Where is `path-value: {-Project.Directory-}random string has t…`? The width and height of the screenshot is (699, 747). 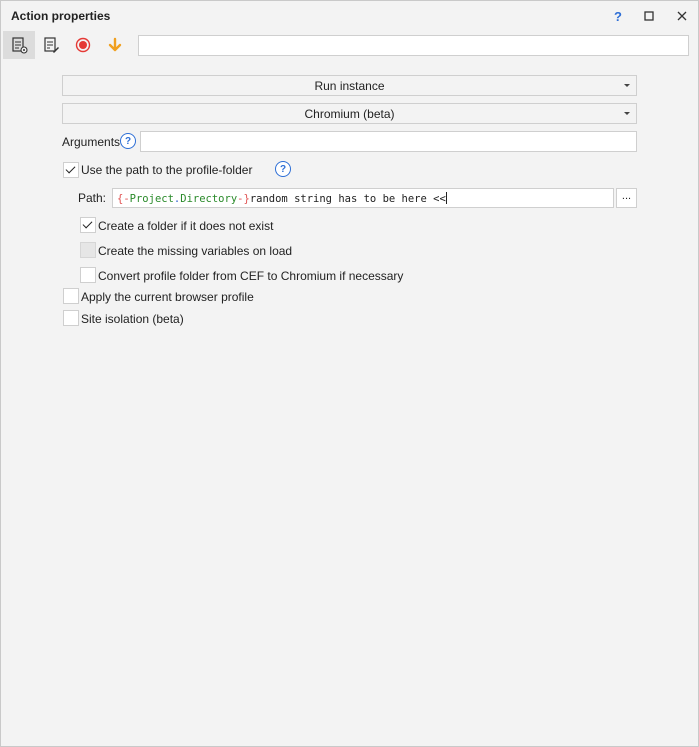
path-value: {-Project.Directory-}random string has t… is located at coordinates (282, 198).